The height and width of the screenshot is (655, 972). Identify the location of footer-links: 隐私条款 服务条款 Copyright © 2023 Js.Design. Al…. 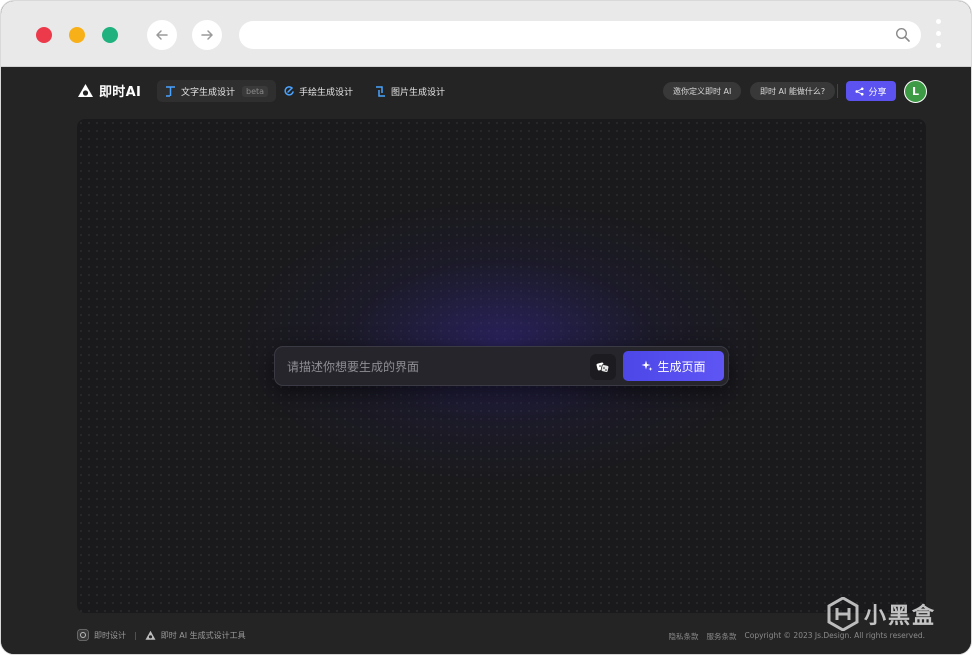
(797, 636).